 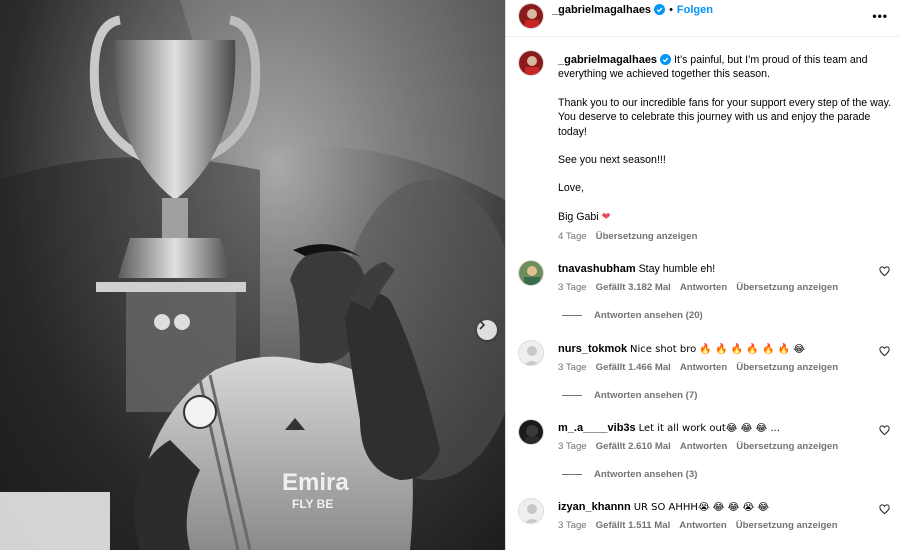 I want to click on stadium-signage, so click(x=55, y=521).